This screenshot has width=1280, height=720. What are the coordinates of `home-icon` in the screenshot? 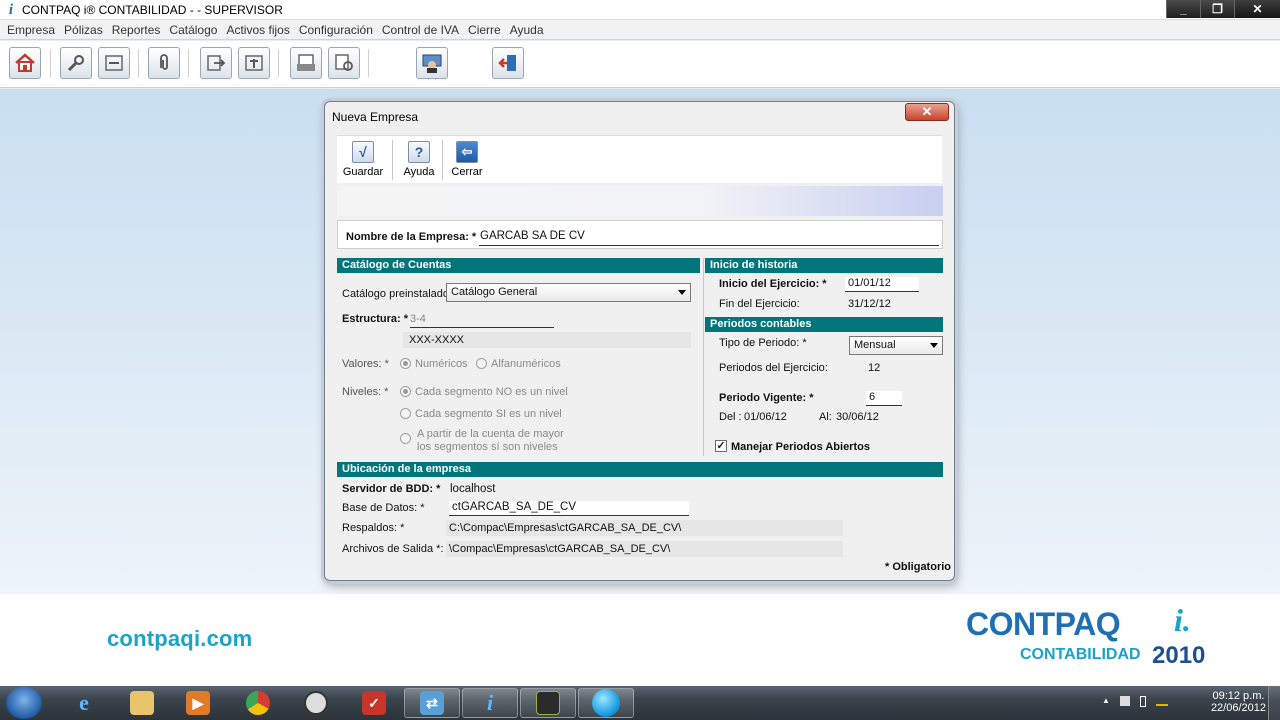 It's located at (25, 62).